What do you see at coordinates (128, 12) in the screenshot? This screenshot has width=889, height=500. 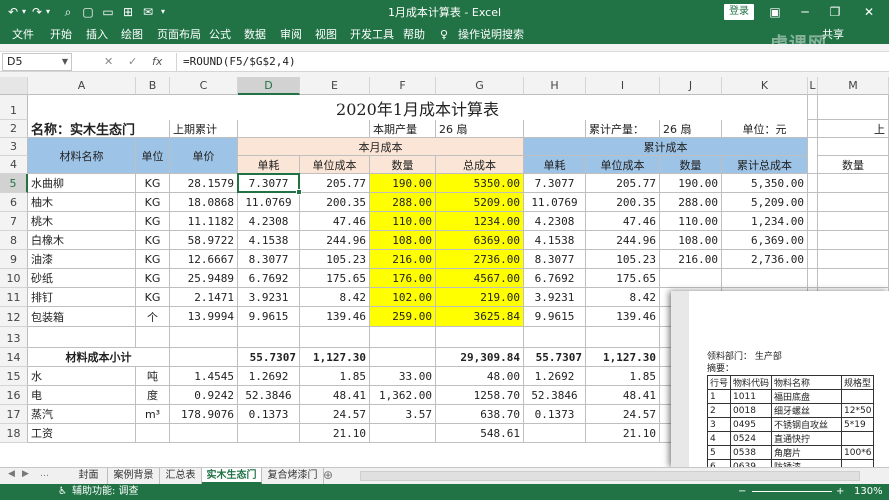 I see `table-icon: ⊞` at bounding box center [128, 12].